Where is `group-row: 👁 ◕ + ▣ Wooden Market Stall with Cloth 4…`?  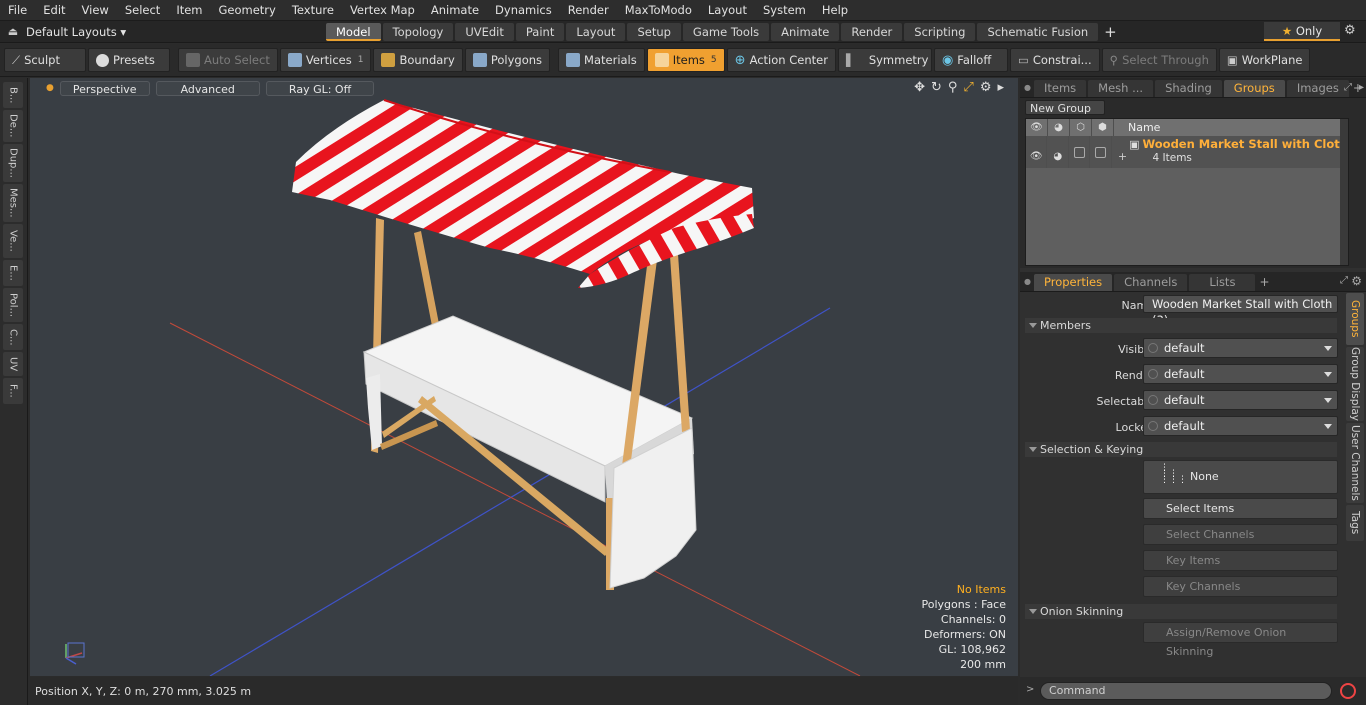
group-row: 👁 ◕ + ▣ Wooden Market Stall with Cloth 4… is located at coordinates (1187, 152).